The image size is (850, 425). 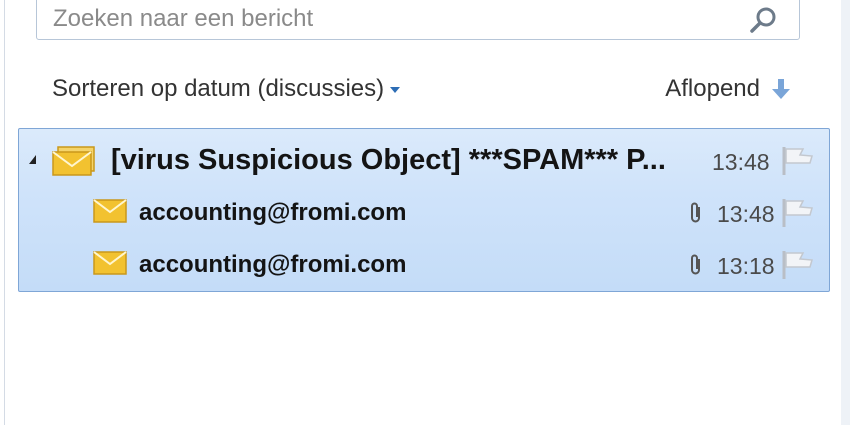 I want to click on arrow-down-icon, so click(x=781, y=89).